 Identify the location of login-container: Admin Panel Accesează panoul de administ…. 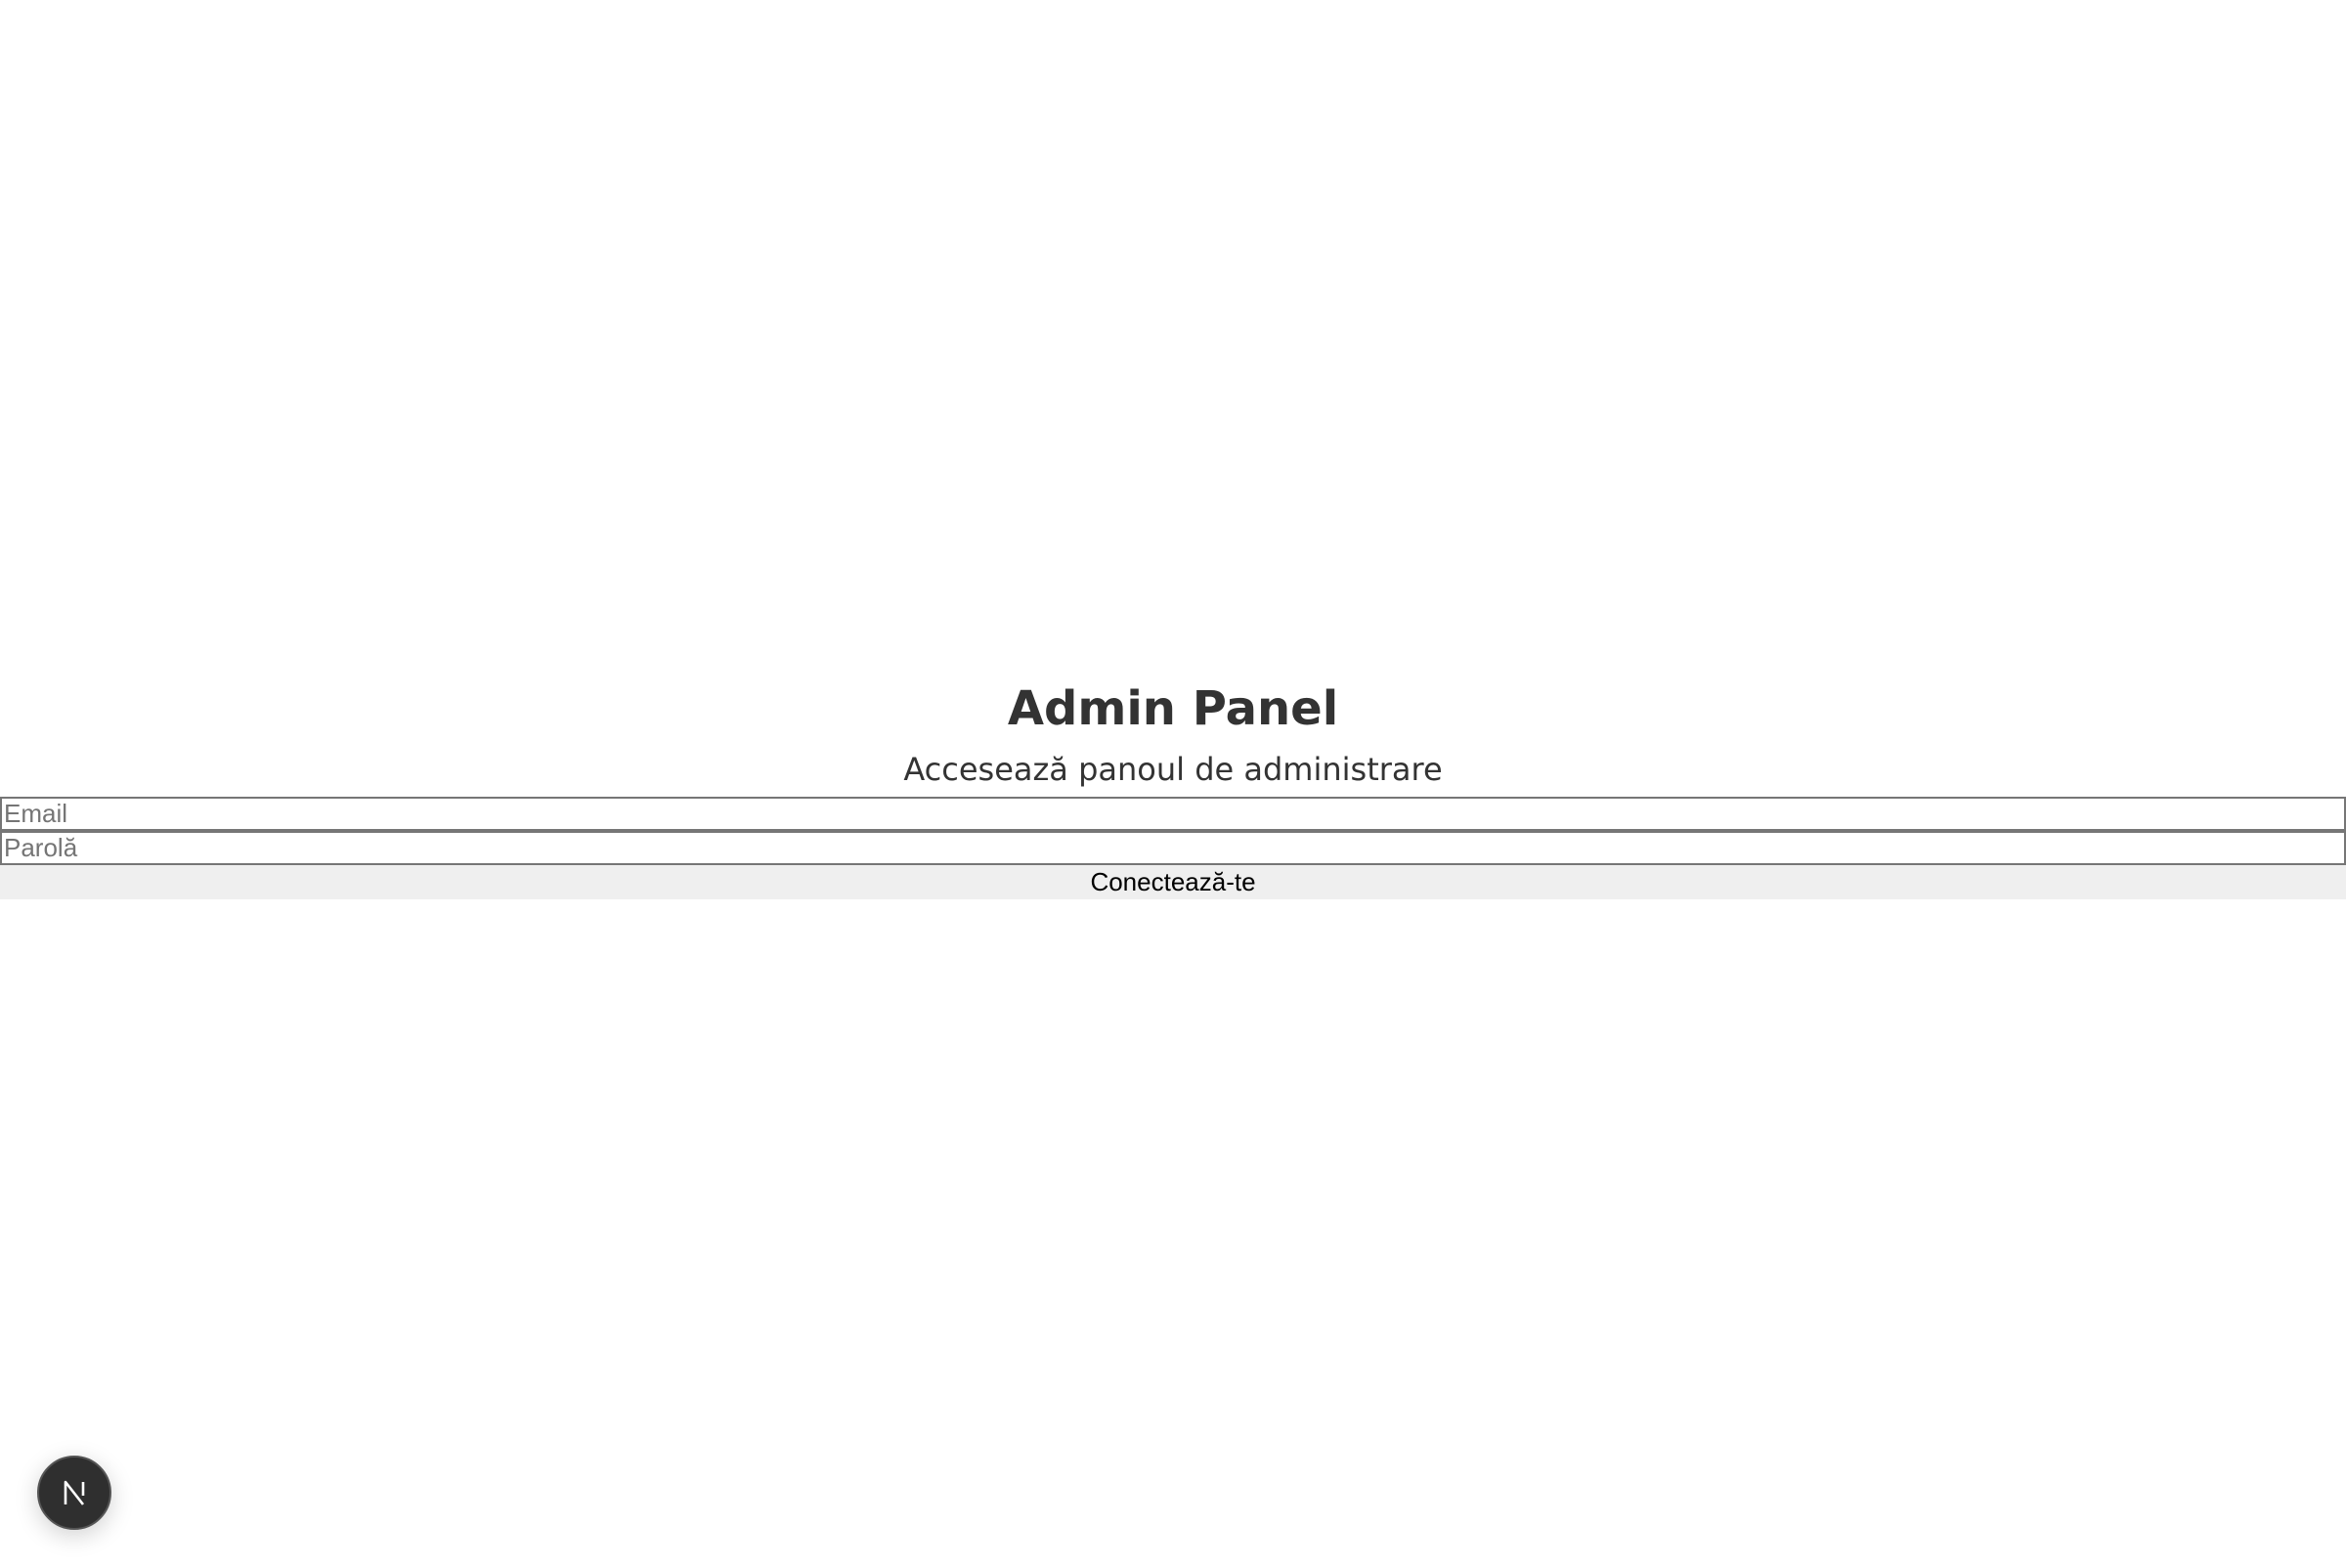
(1173, 787).